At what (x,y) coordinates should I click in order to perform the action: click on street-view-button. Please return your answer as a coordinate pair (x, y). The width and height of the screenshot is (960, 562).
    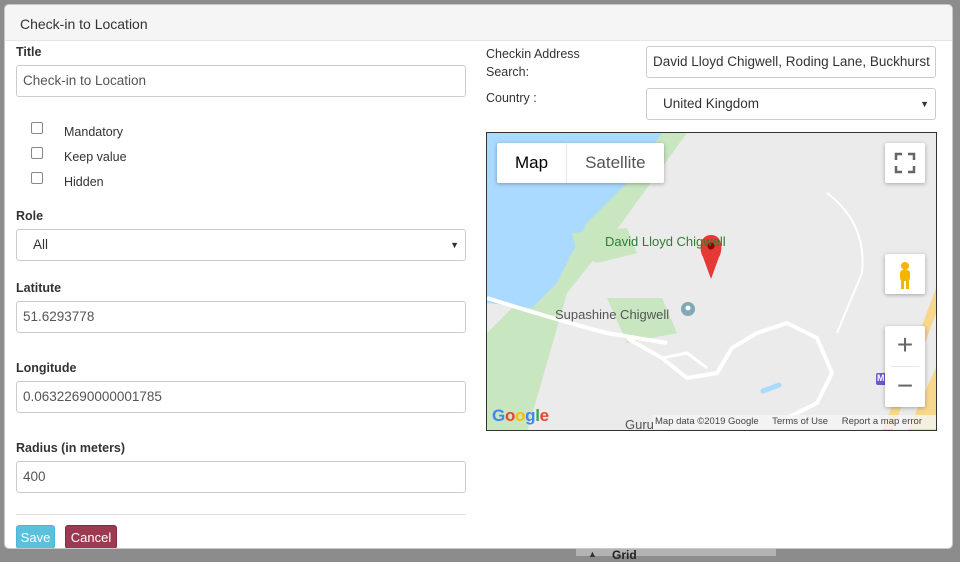
    Looking at the image, I should click on (905, 274).